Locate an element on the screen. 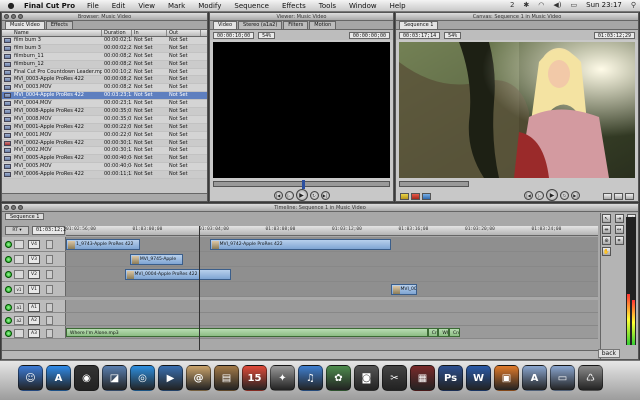  canvas-play-around-button: ↻ is located at coordinates (564, 195).